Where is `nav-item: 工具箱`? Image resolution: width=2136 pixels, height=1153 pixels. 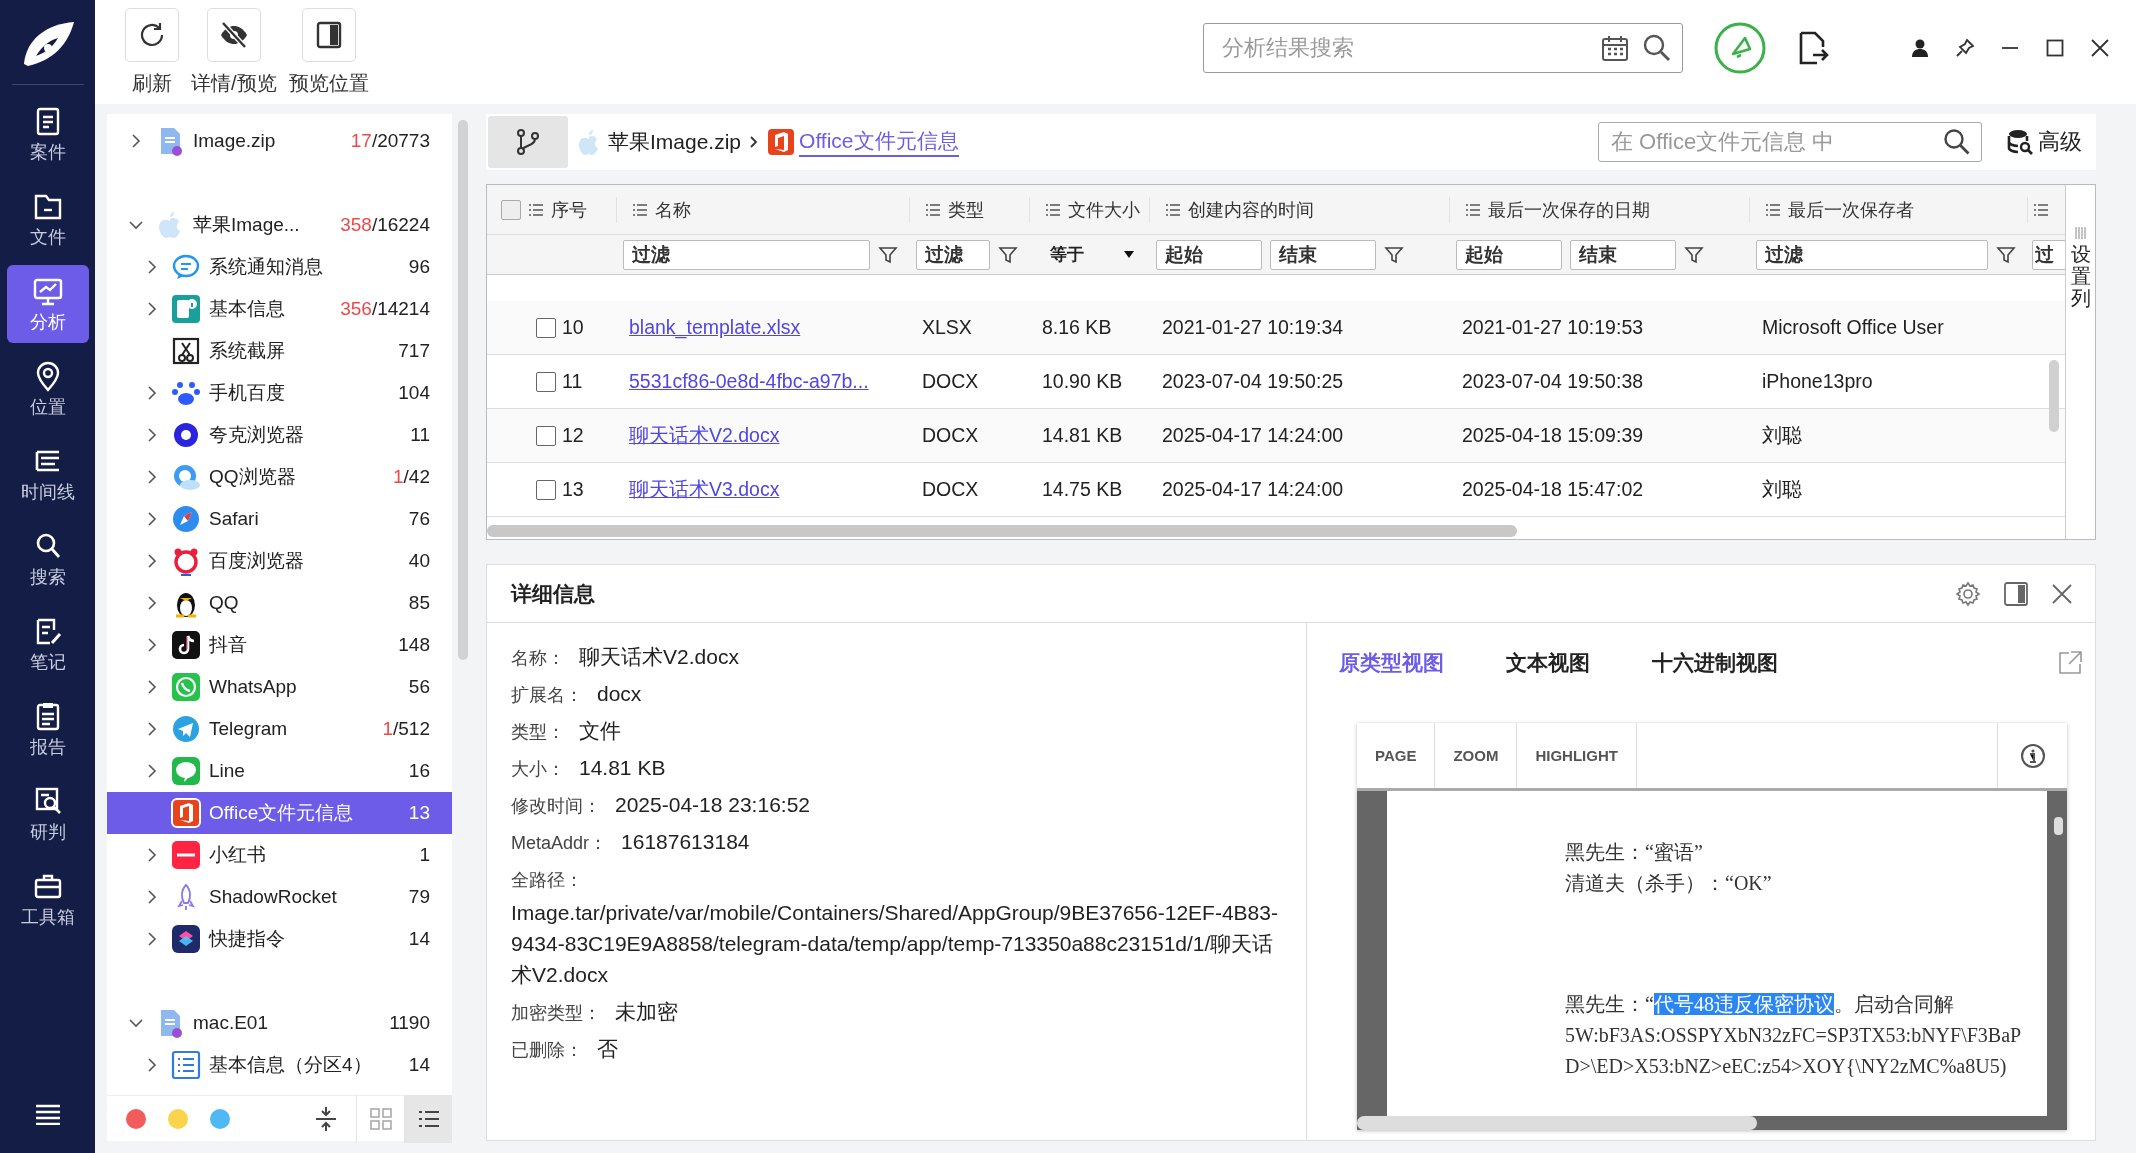 nav-item: 工具箱 is located at coordinates (47, 899).